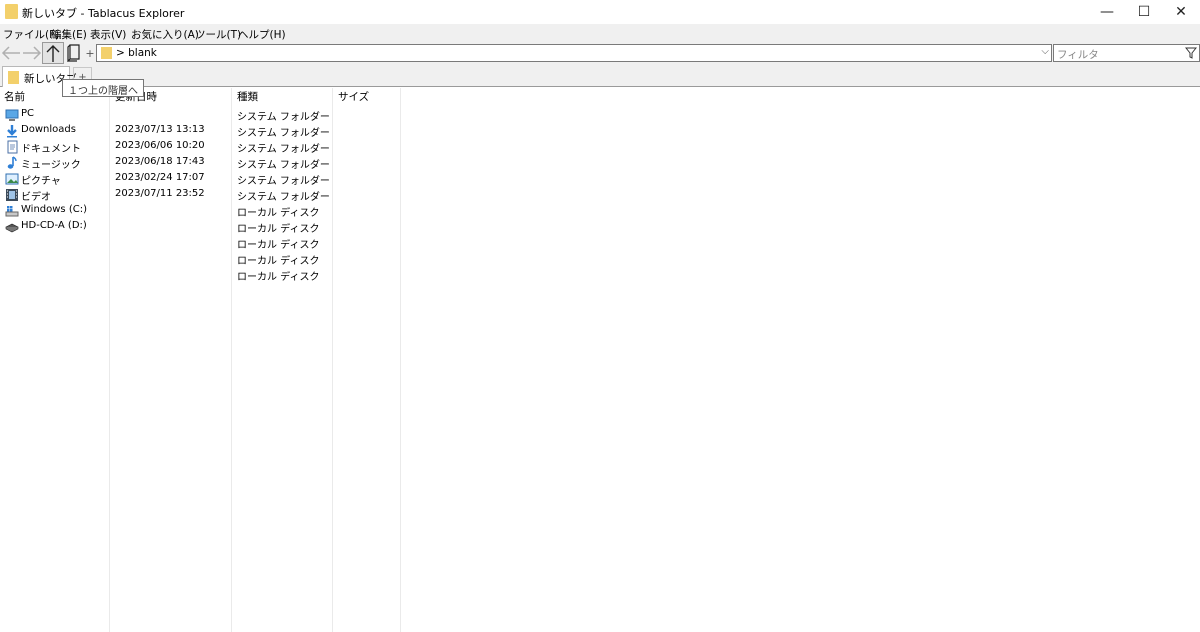 This screenshot has width=1200, height=632. I want to click on menu-help: ヘルプ(H), so click(262, 34).